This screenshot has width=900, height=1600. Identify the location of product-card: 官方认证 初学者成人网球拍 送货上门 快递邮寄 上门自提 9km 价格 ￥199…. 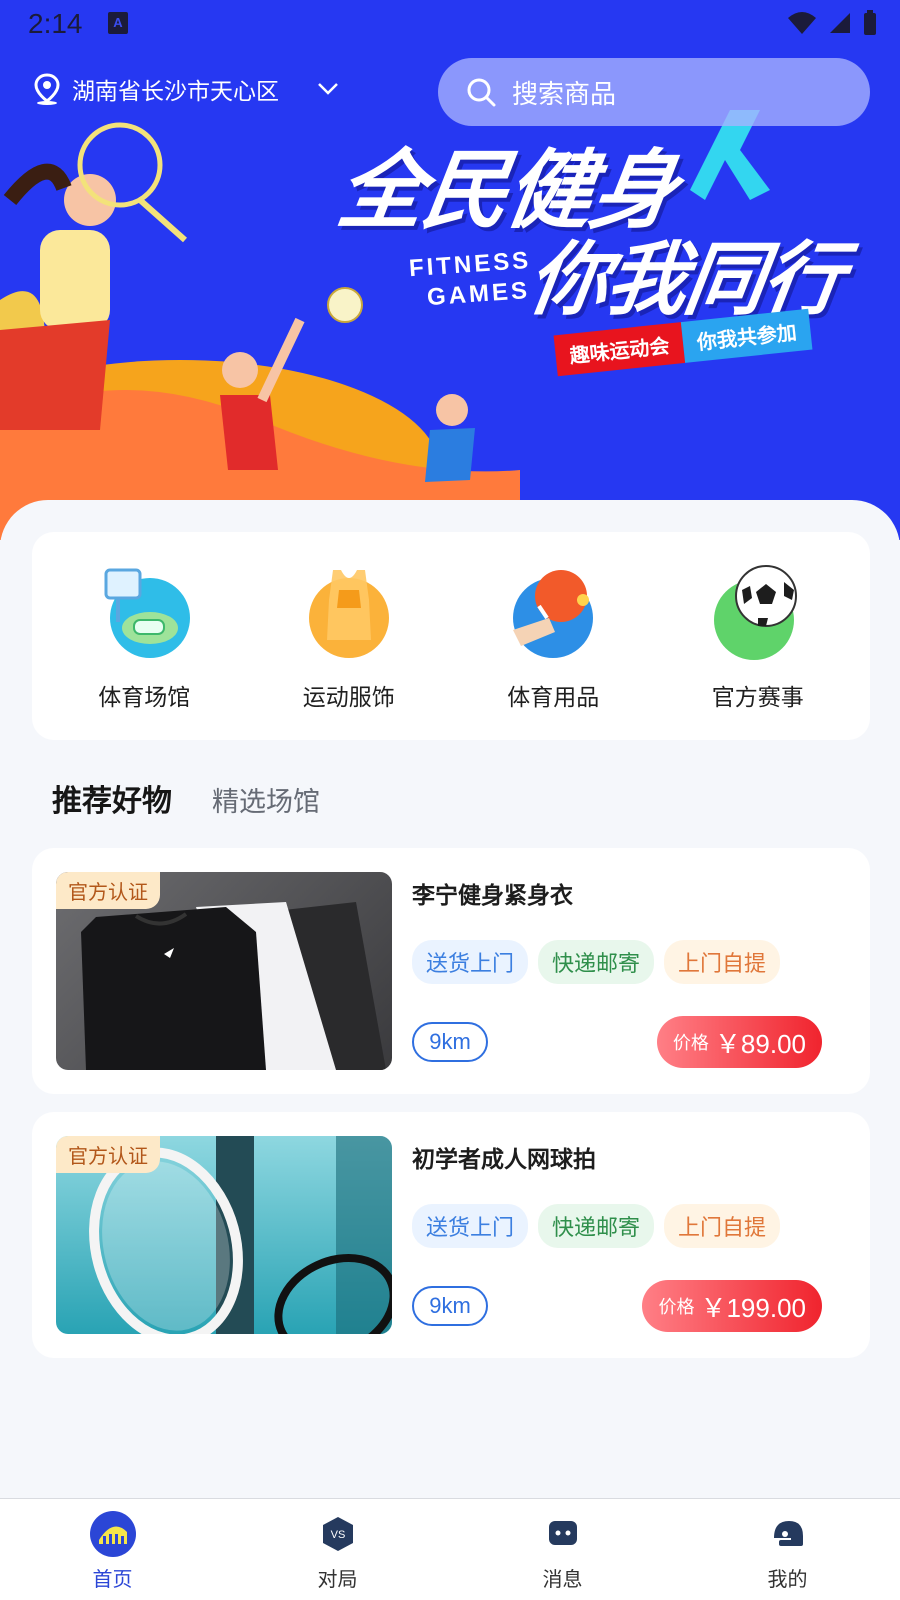
(451, 1235).